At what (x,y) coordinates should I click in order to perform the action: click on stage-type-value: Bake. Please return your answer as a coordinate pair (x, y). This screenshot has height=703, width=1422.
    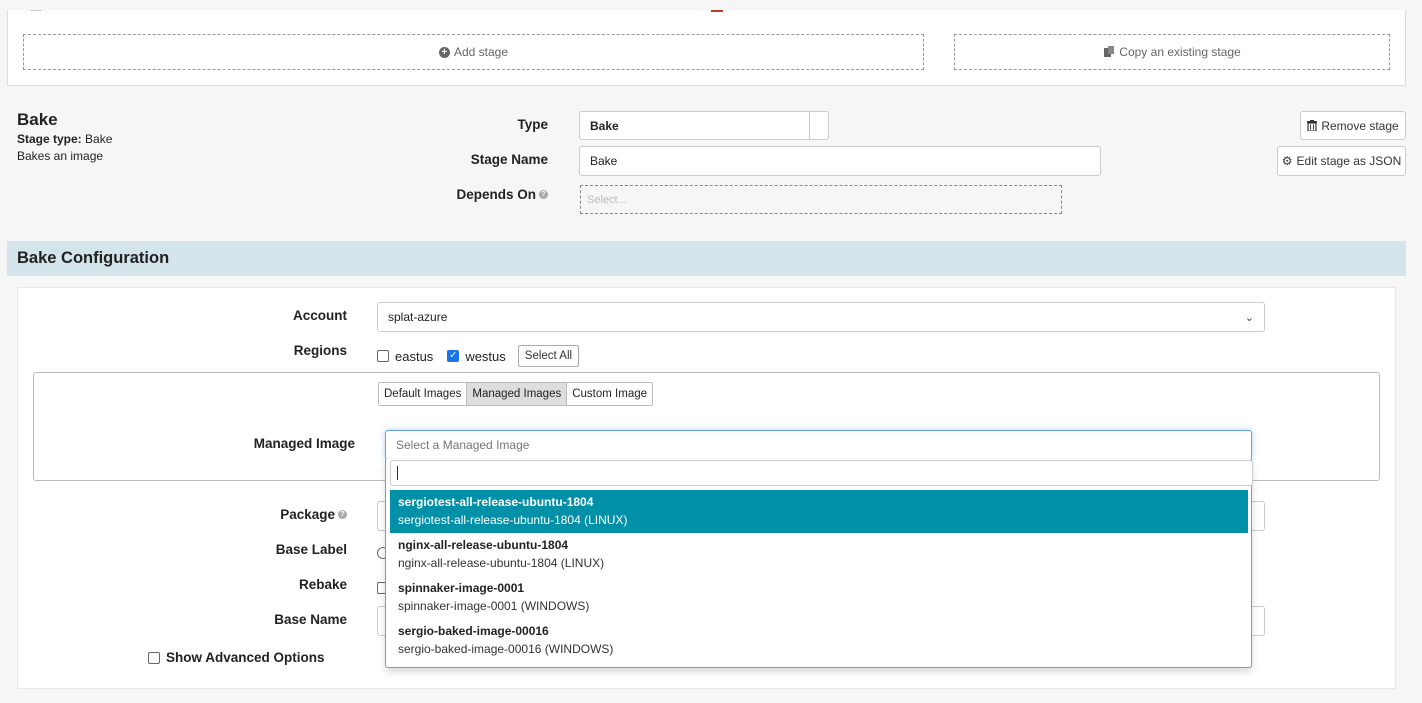
    Looking at the image, I should click on (99, 139).